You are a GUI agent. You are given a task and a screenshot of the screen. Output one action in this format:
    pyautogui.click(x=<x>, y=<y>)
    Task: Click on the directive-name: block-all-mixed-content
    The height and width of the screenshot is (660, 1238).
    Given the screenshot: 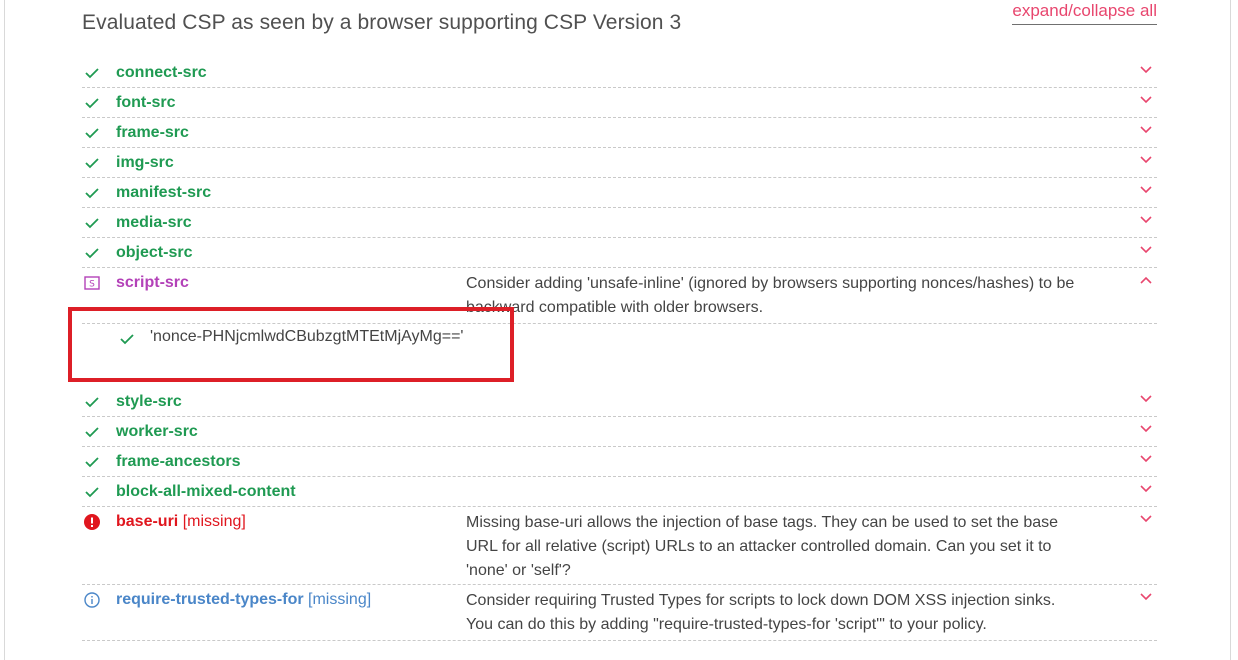 What is the action you would take?
    pyautogui.click(x=206, y=491)
    